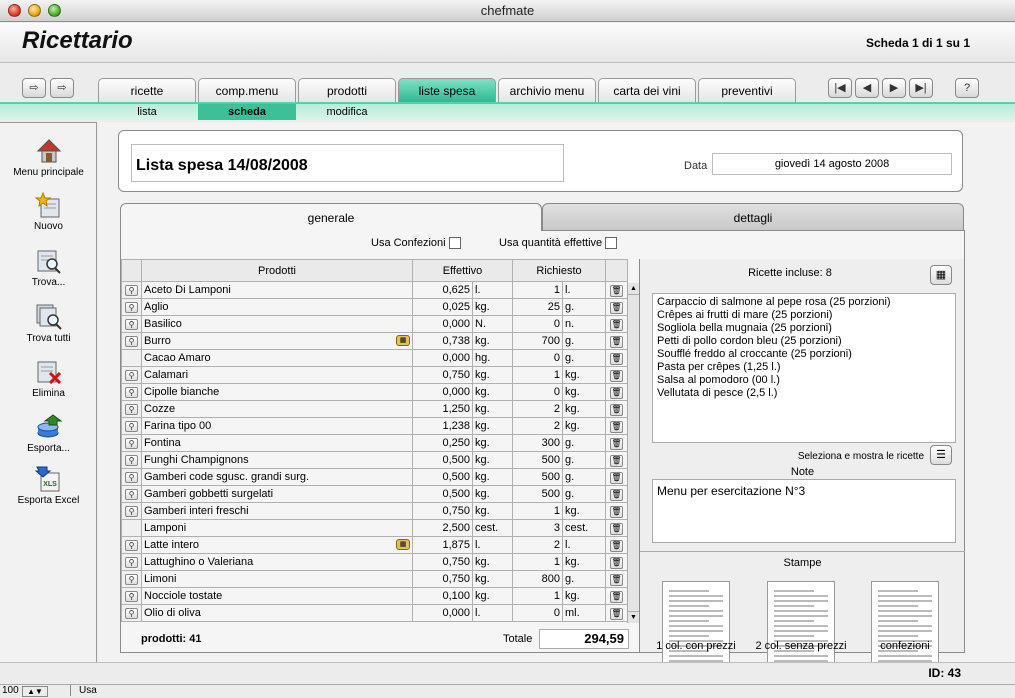 Image resolution: width=1015 pixels, height=698 pixels. I want to click on minimize-window-button, so click(34, 10).